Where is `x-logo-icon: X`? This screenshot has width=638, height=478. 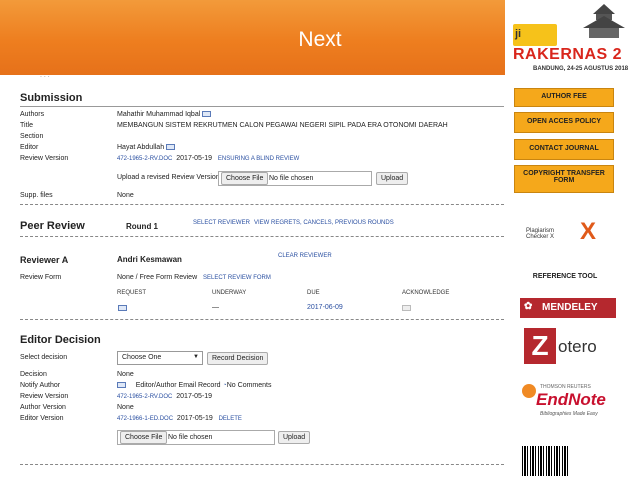 x-logo-icon: X is located at coordinates (588, 231).